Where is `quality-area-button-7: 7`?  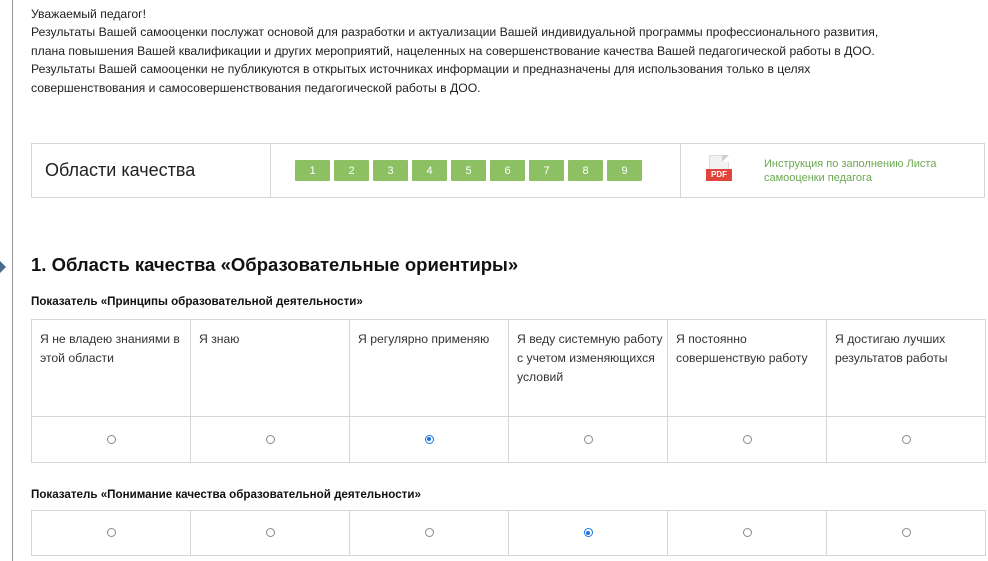 quality-area-button-7: 7 is located at coordinates (546, 170).